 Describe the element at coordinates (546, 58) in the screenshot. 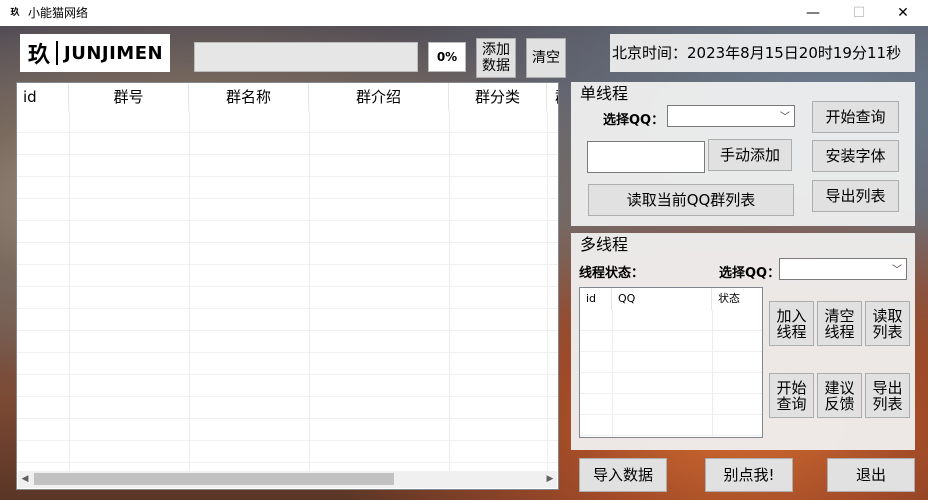

I see `clear-button: 清空` at that location.